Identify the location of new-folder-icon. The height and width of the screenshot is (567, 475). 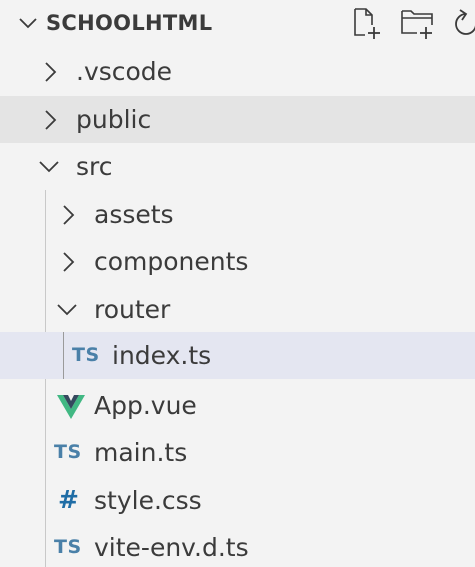
(417, 23).